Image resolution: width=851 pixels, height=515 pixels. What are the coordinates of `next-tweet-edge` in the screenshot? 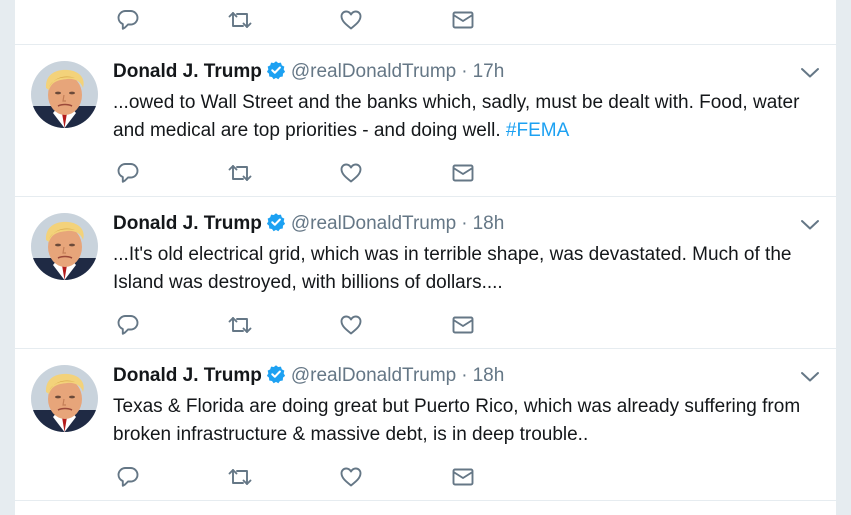 It's located at (425, 507).